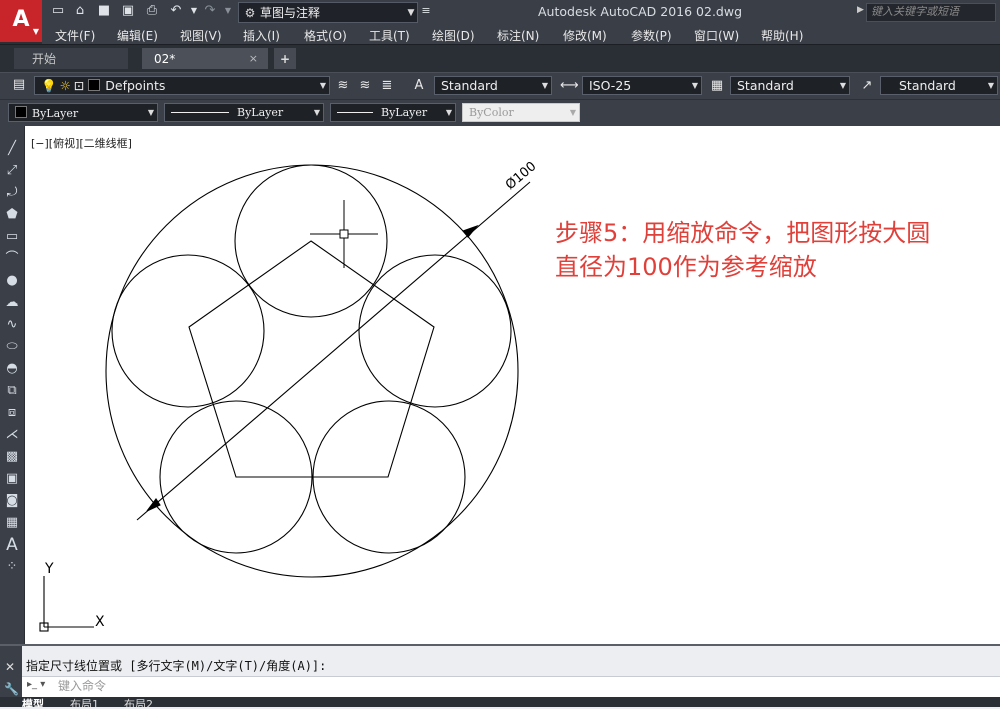  What do you see at coordinates (717, 86) in the screenshot?
I see `table-style-icon: ▦` at bounding box center [717, 86].